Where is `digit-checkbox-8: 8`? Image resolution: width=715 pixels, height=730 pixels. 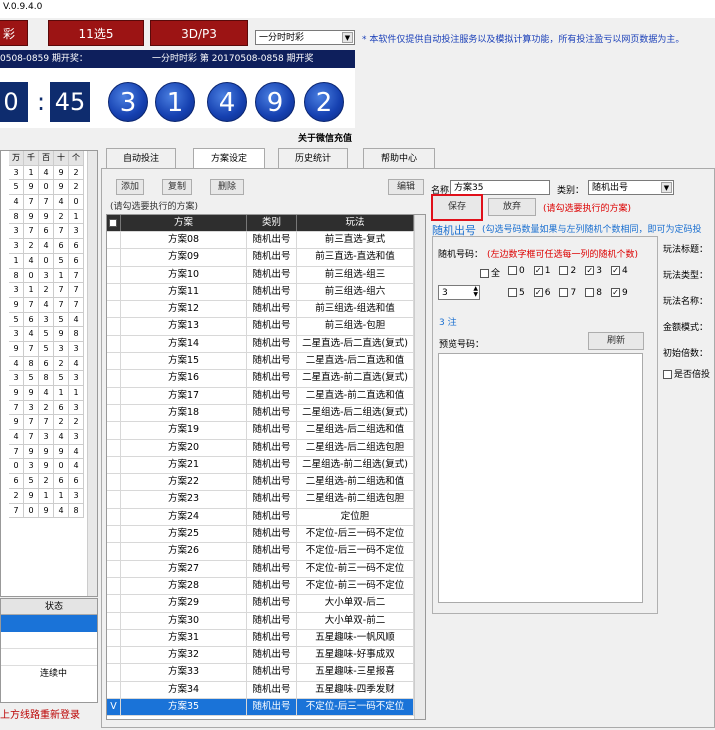 digit-checkbox-8: 8 is located at coordinates (593, 293).